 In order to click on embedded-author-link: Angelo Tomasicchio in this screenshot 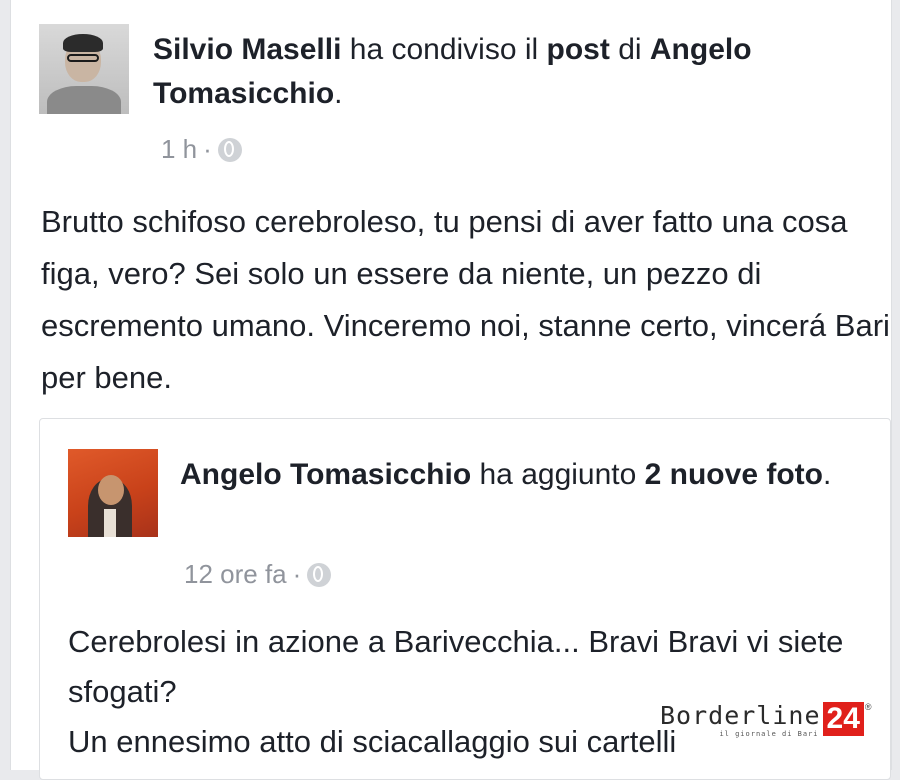, I will do `click(325, 474)`.